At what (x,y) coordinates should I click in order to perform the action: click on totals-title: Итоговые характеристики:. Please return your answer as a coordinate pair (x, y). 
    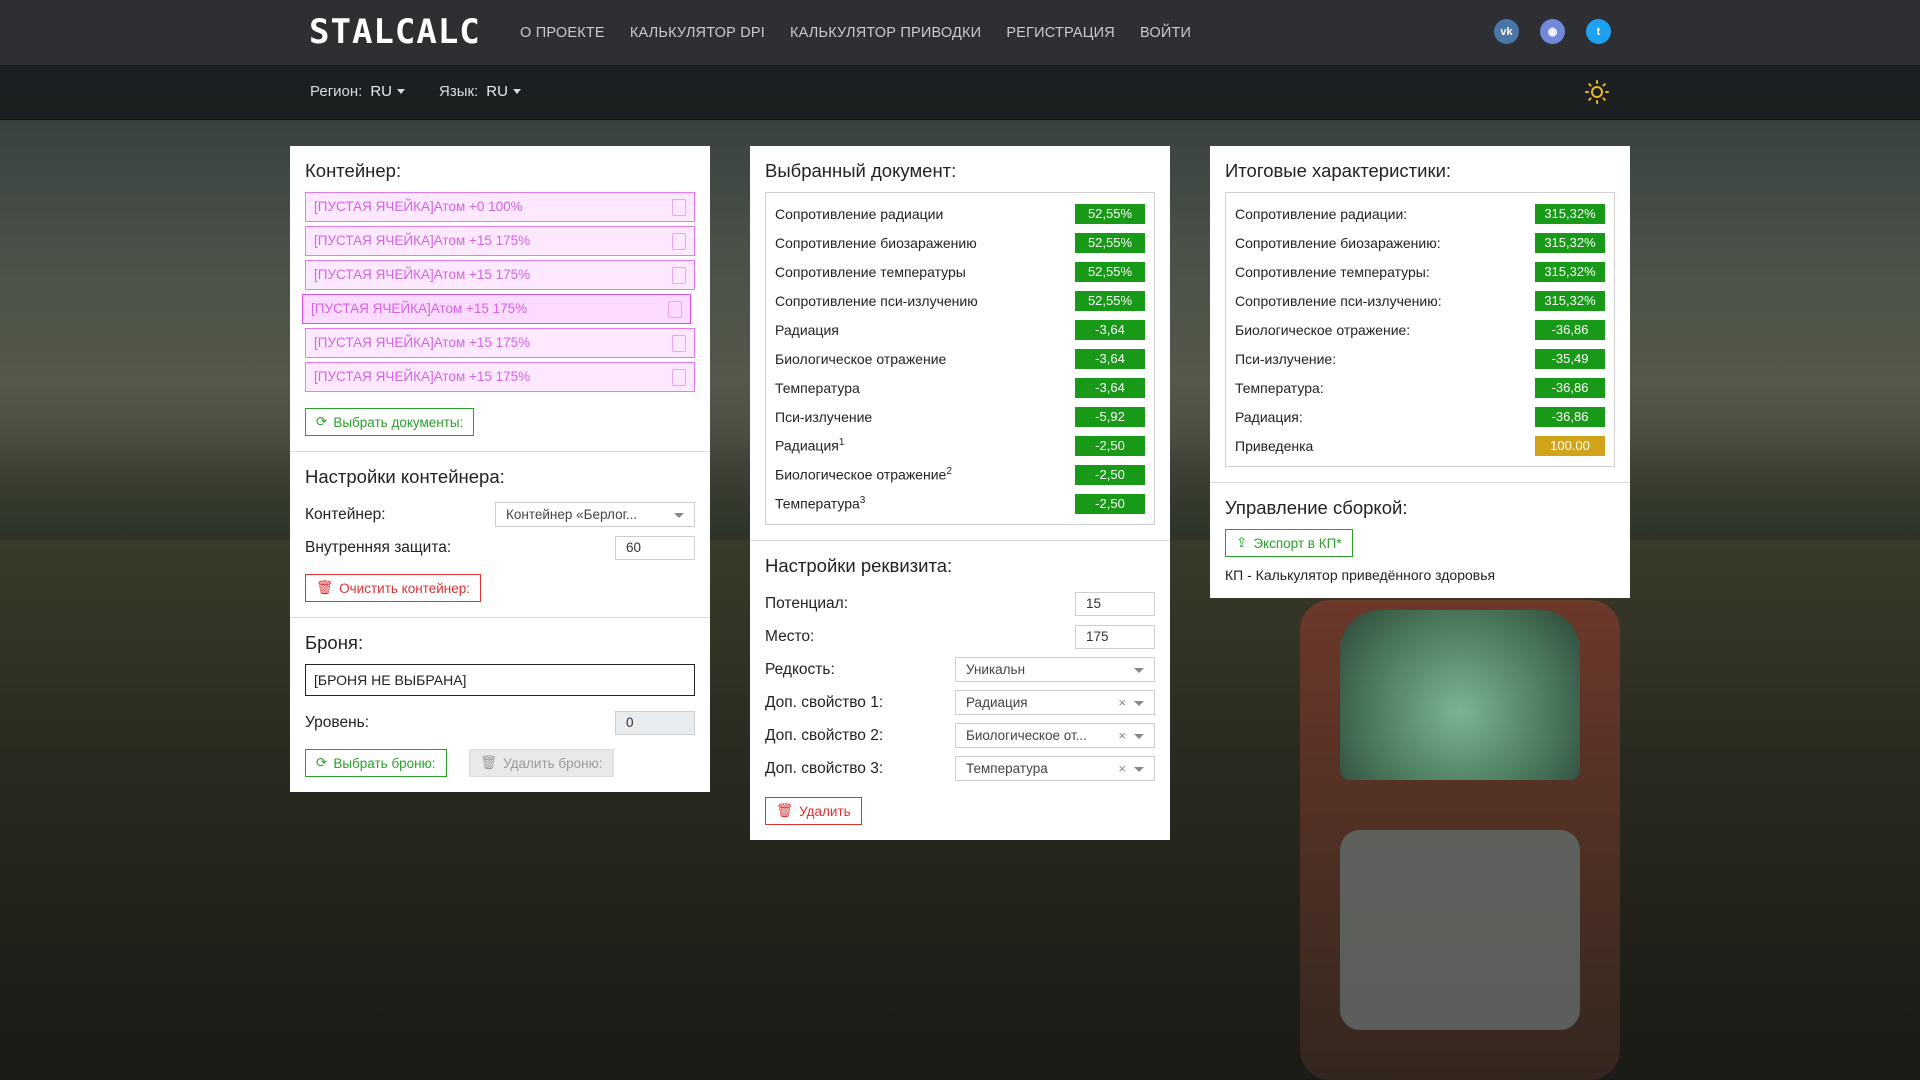
    Looking at the image, I should click on (1338, 170).